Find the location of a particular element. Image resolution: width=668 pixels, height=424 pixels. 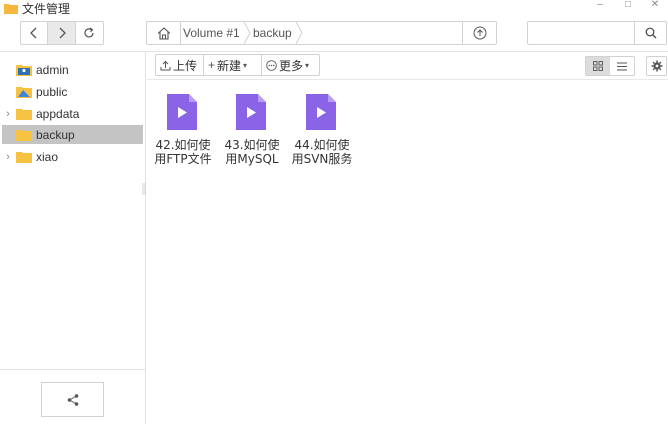

window-title: 文件管理 is located at coordinates (46, 9).